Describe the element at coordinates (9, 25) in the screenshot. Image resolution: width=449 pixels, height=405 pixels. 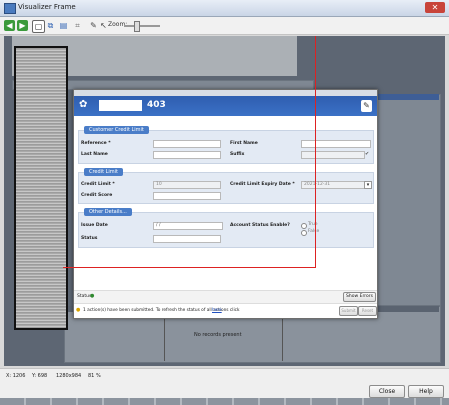
I see `back-icon: ◀` at that location.